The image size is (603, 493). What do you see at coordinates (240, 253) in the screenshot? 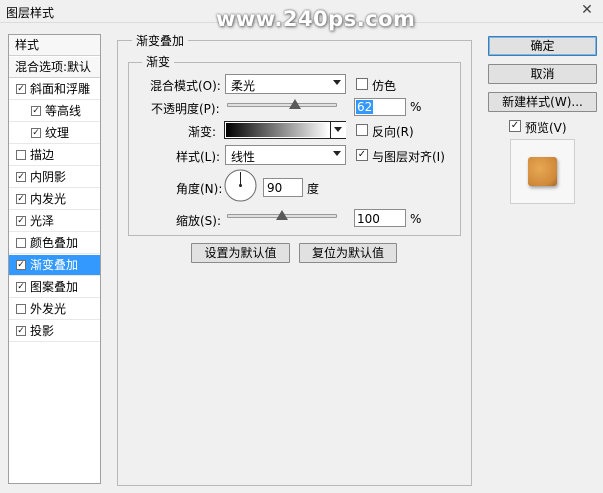
I see `set-default-button: 设置为默认值` at bounding box center [240, 253].